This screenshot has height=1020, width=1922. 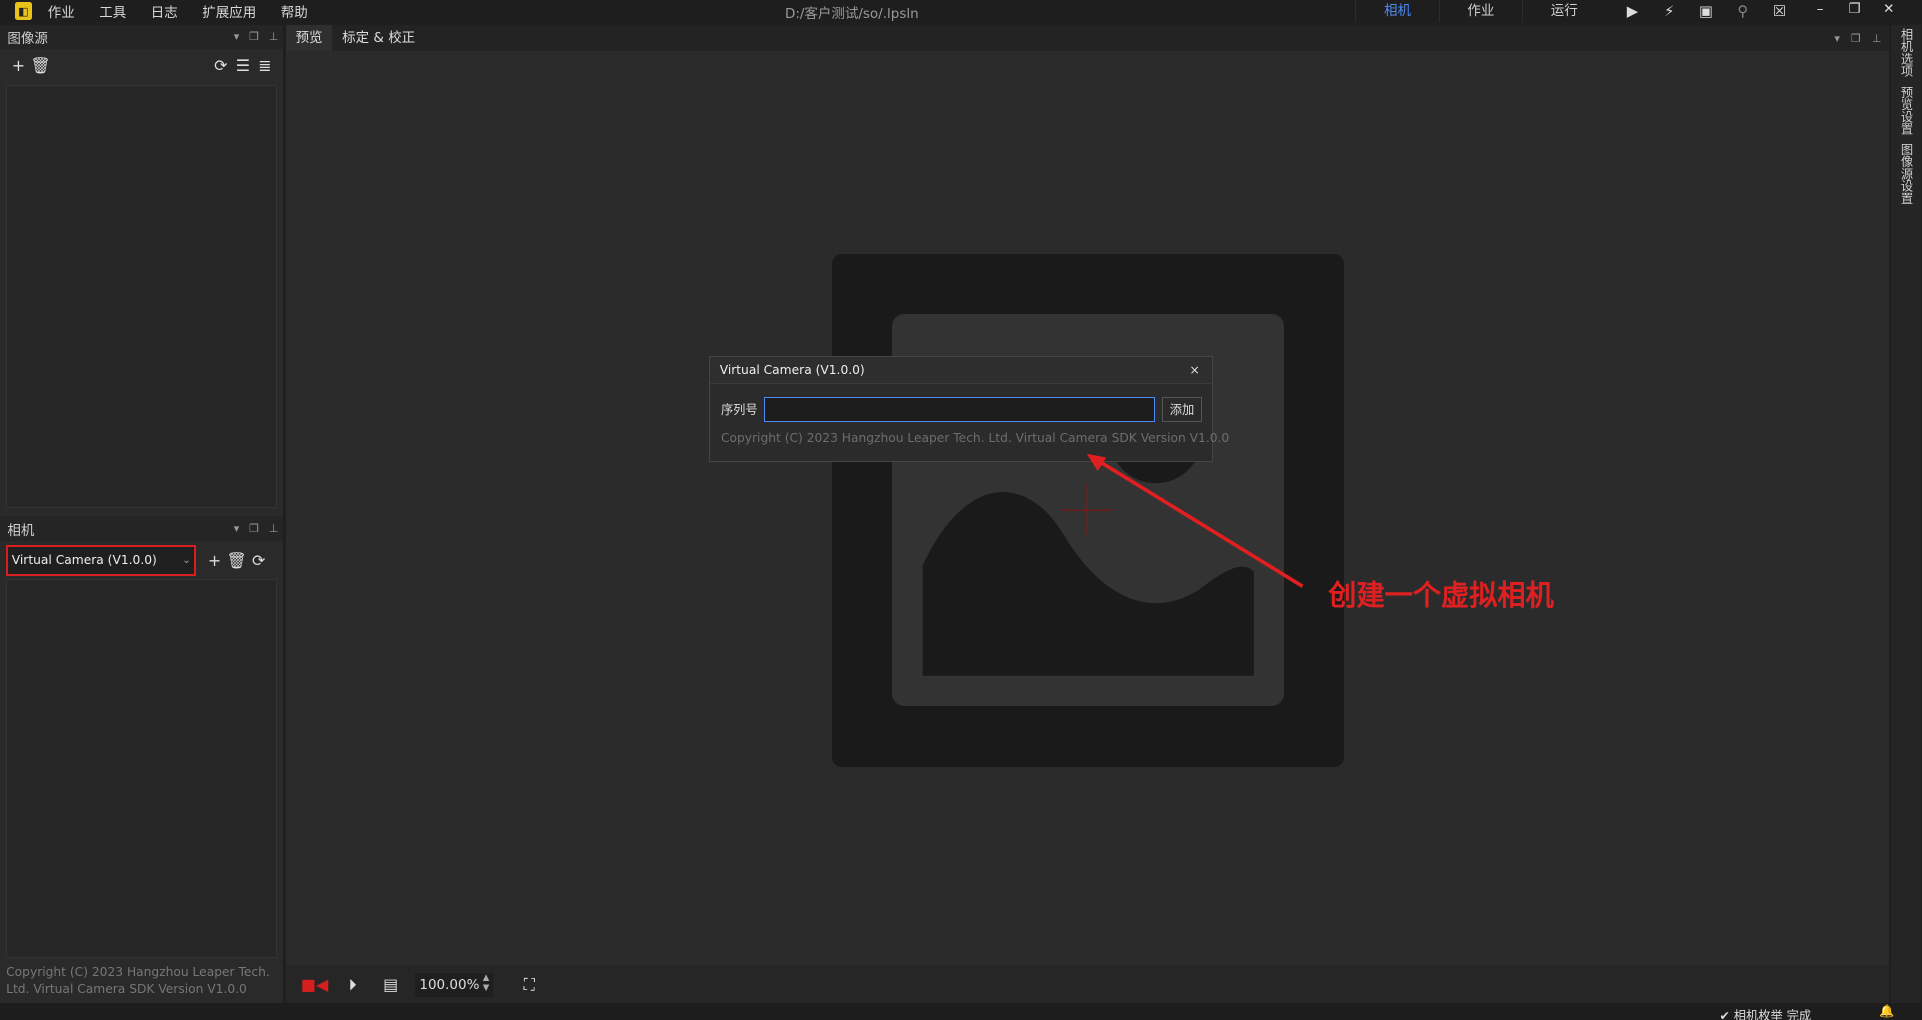 What do you see at coordinates (1772, 1014) in the screenshot?
I see `status-message: 相机枚举 完成` at bounding box center [1772, 1014].